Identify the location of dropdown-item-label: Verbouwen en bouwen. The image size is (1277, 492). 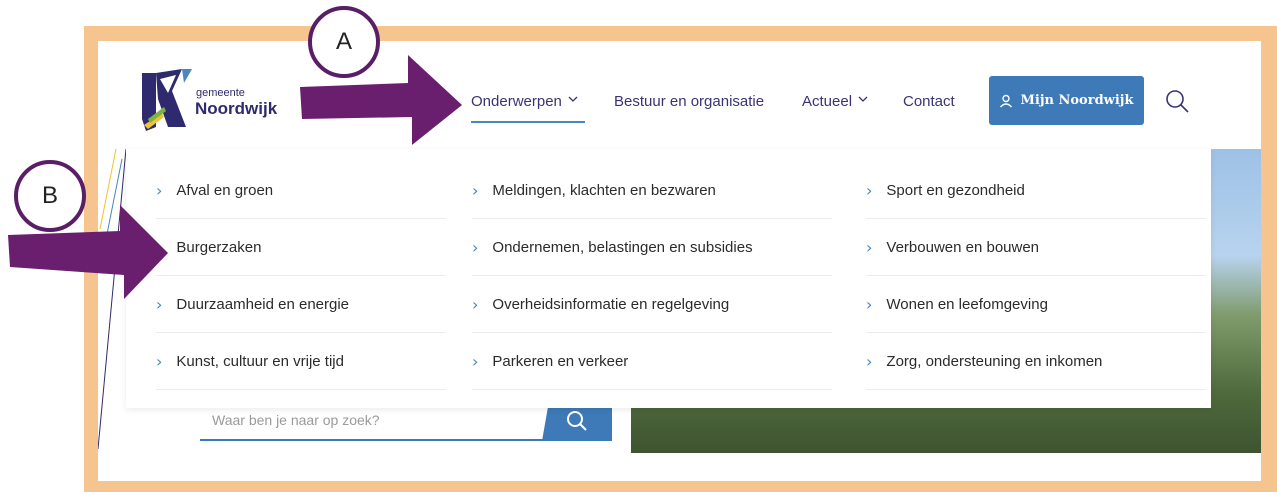
(963, 247).